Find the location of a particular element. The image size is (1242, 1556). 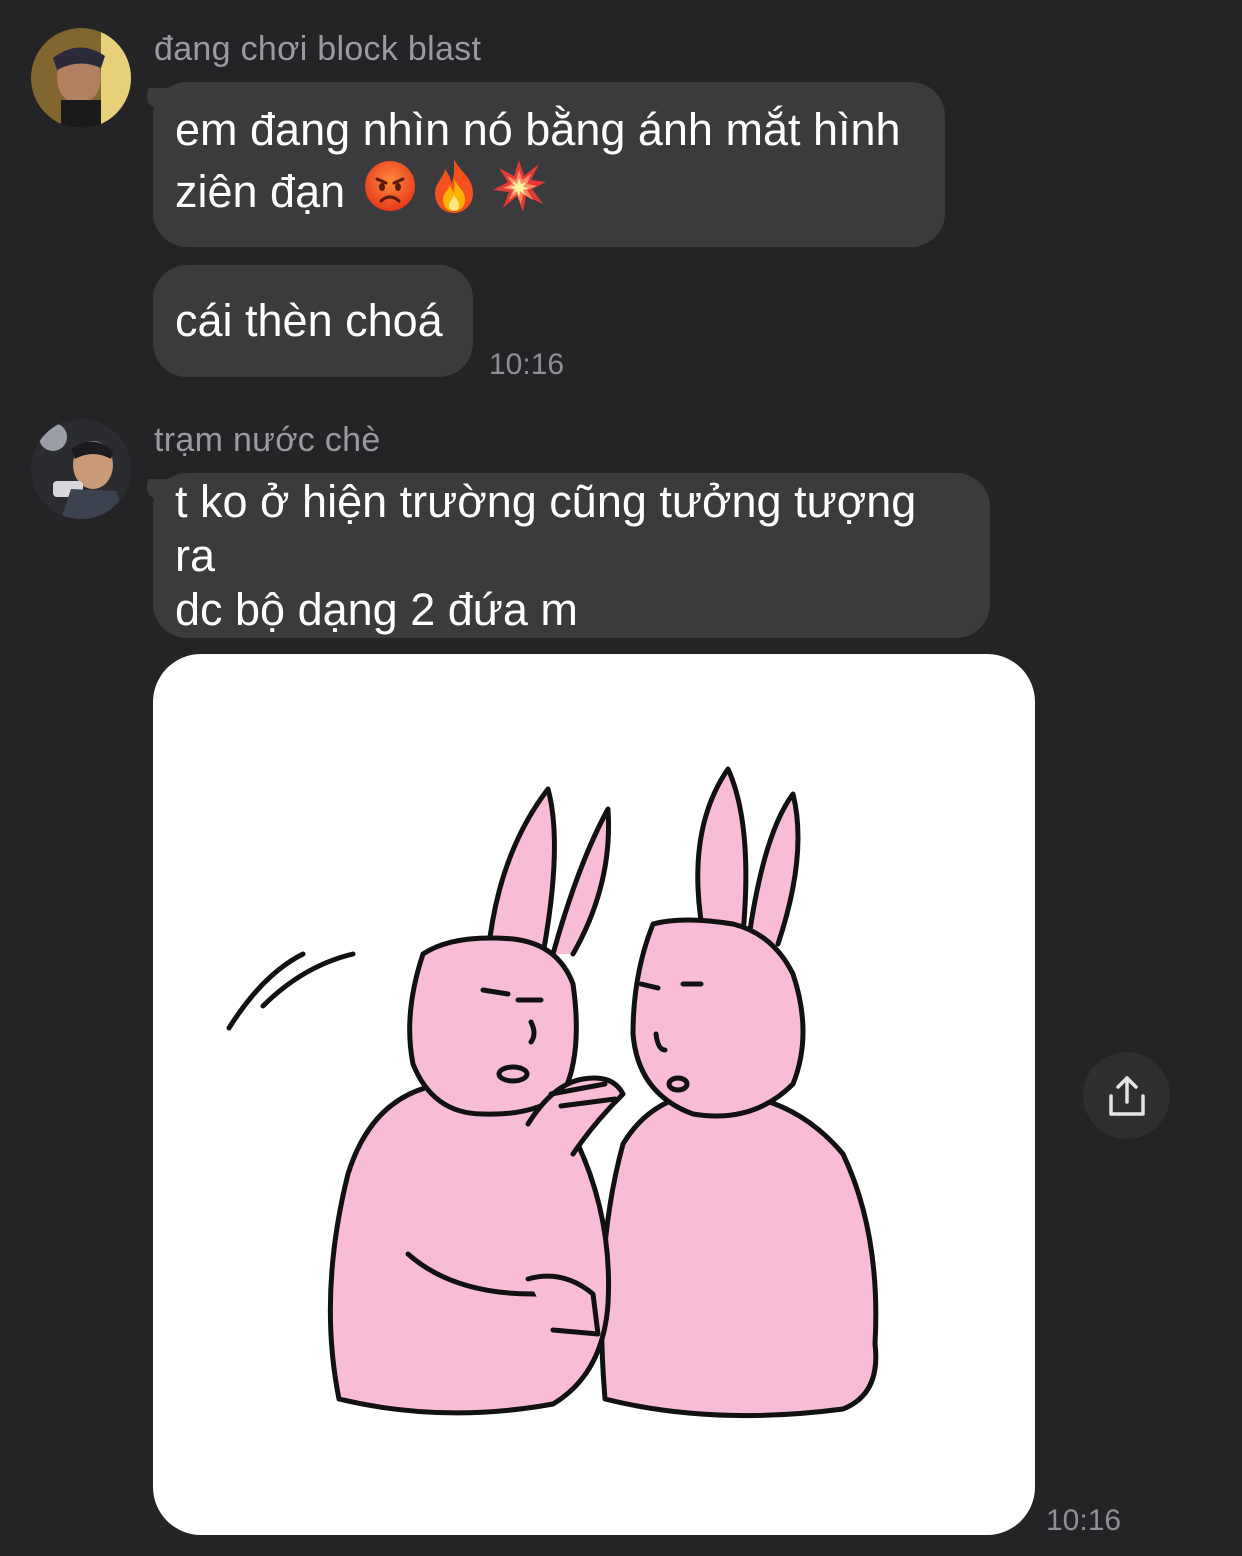

share-icon is located at coordinates (1126, 1095).